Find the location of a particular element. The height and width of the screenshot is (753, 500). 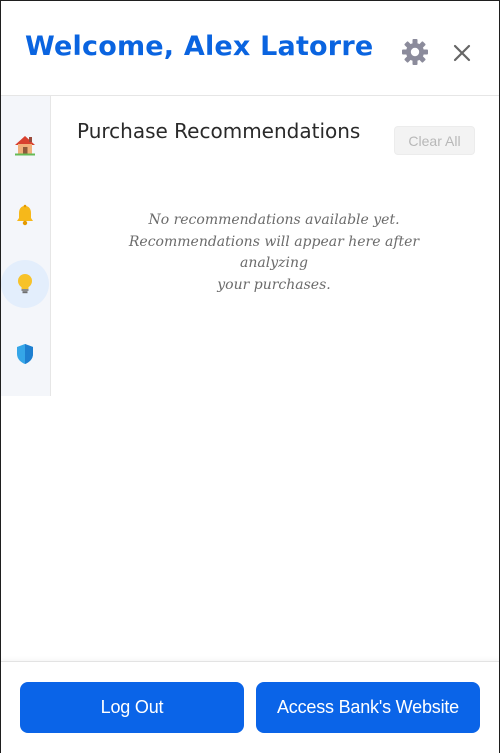

close-icon is located at coordinates (462, 53).